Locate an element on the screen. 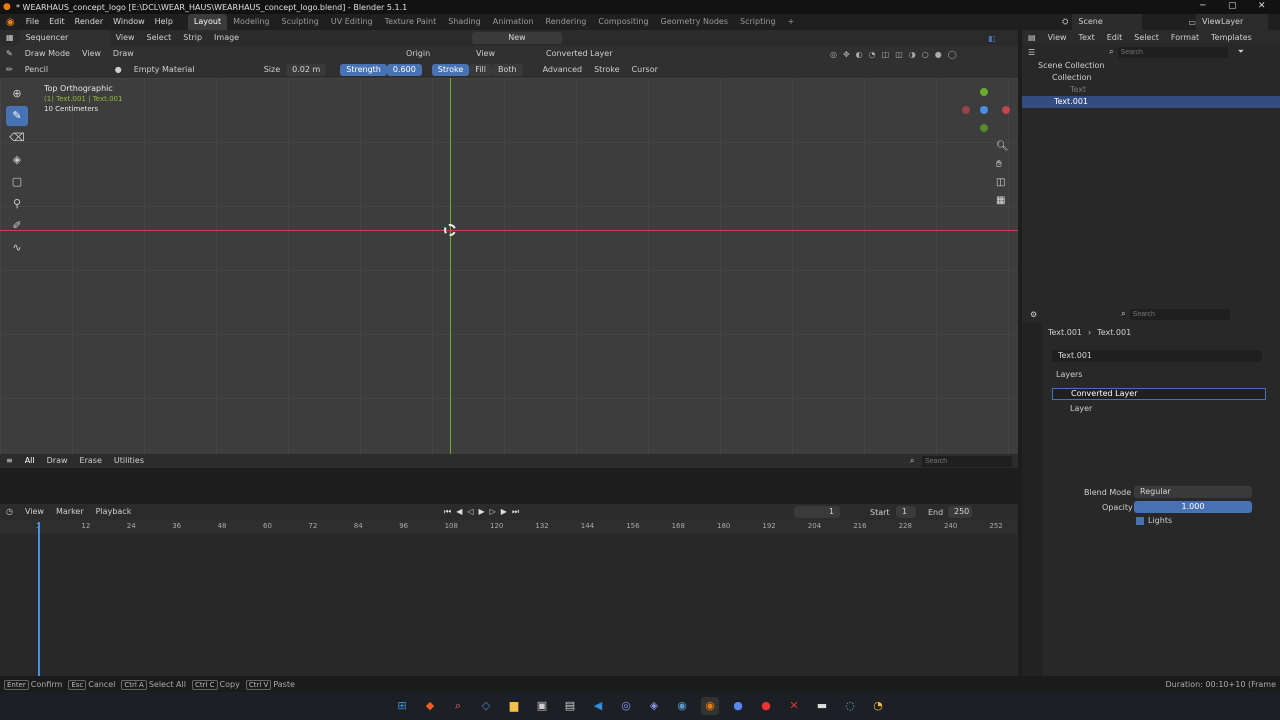 This screenshot has width=1280, height=720. tab-uv-editing: UV Editing is located at coordinates (352, 22).